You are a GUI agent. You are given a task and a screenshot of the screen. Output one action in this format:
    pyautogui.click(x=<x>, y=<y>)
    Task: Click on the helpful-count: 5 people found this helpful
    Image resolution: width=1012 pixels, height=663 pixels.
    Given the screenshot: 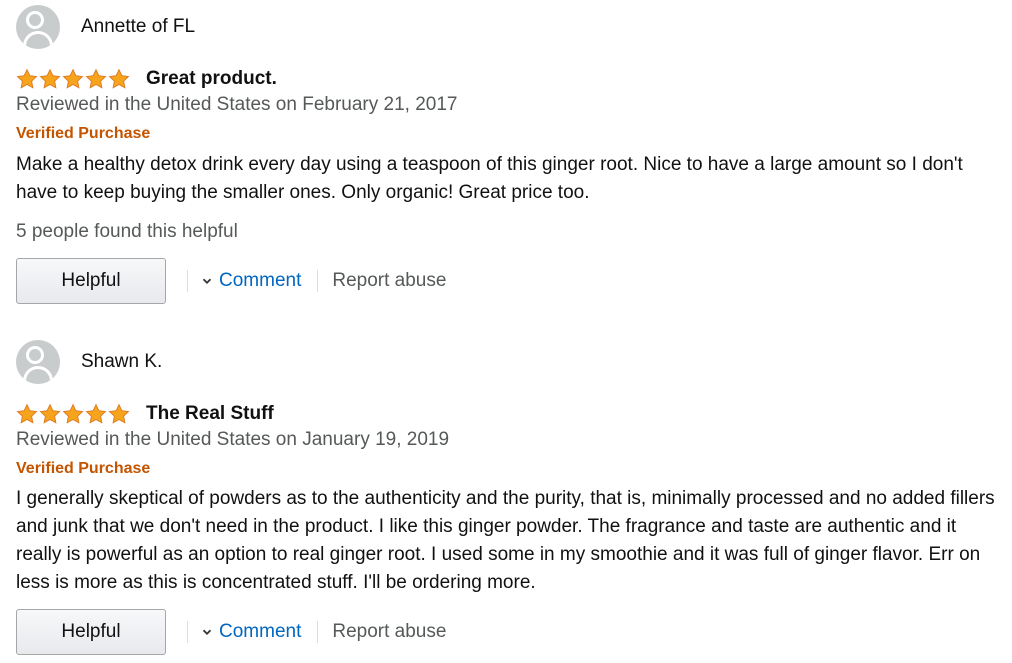 What is the action you would take?
    pyautogui.click(x=127, y=231)
    